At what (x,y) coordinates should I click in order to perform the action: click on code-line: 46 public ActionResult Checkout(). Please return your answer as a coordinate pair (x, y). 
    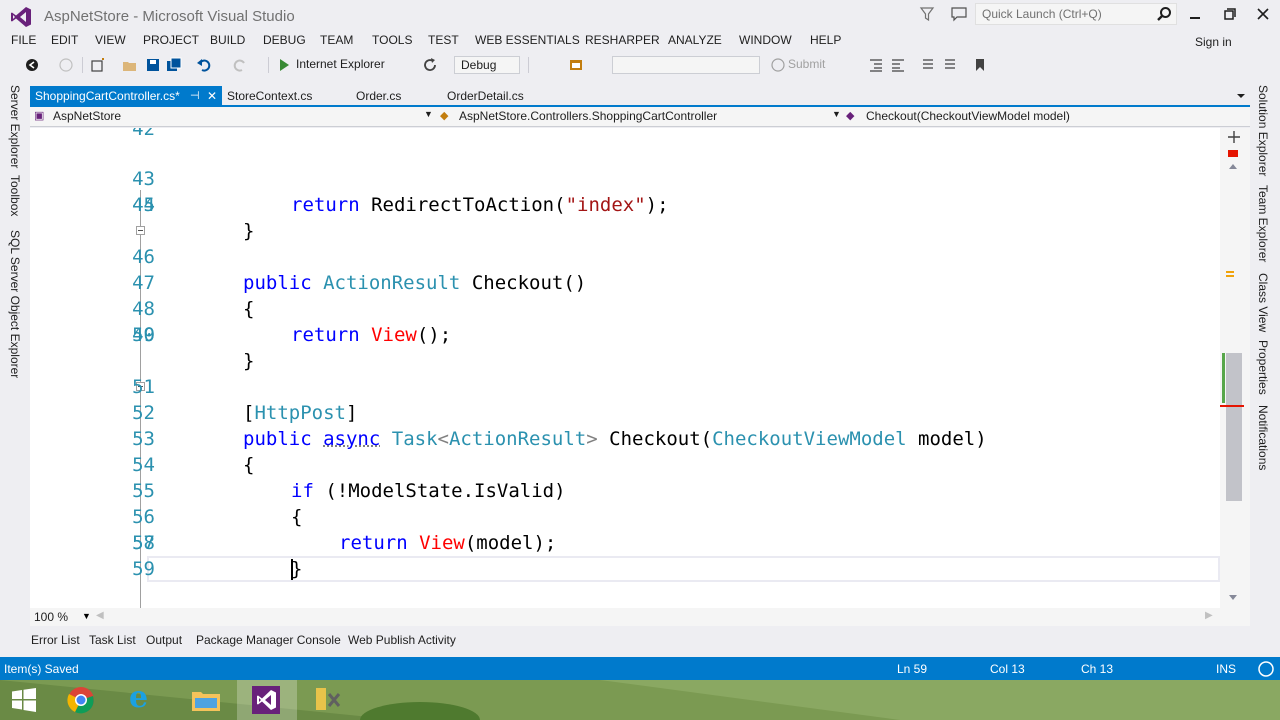
    Looking at the image, I should click on (359, 270).